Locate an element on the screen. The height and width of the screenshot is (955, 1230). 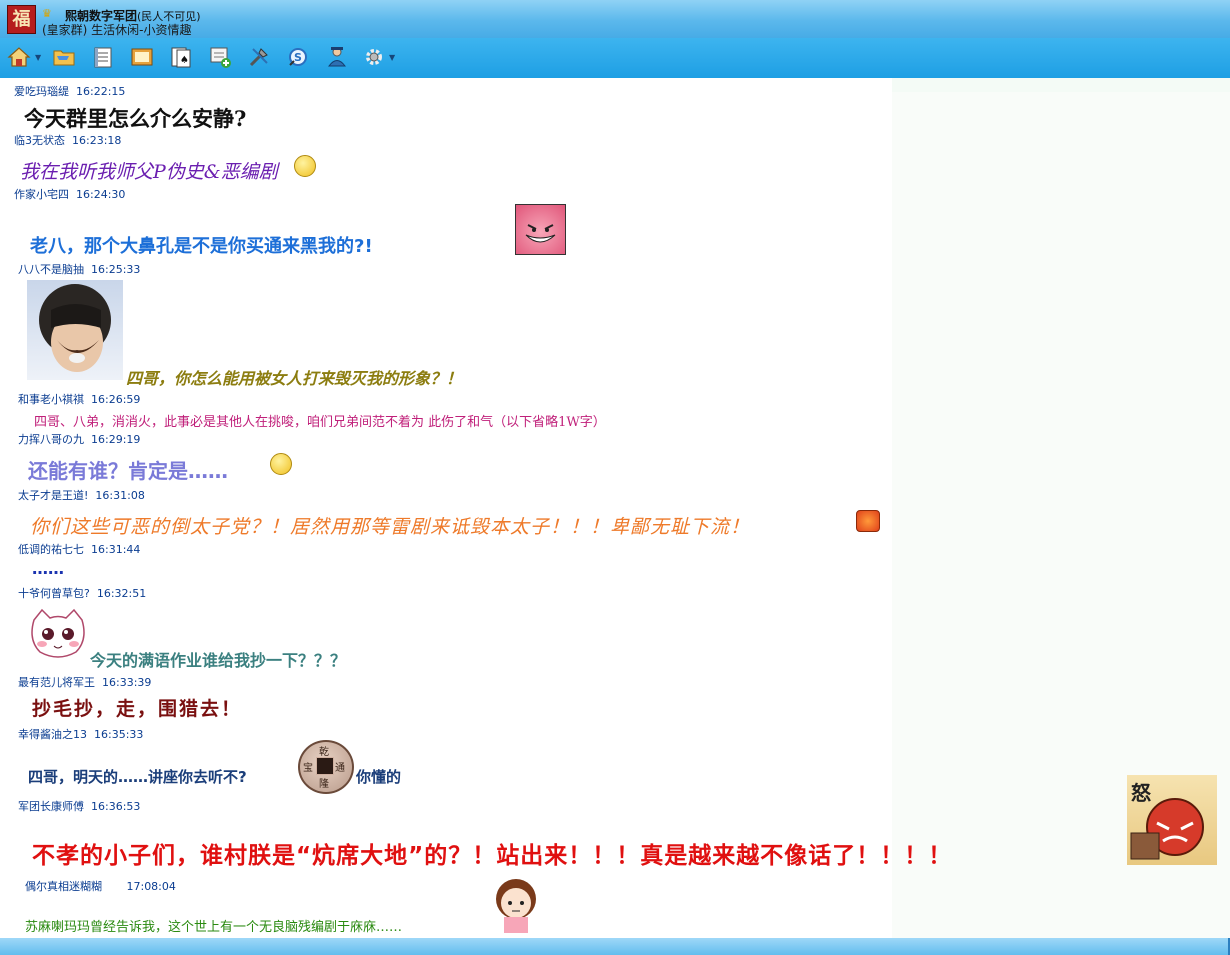
message-time: 16:32:51 is located at coordinates (121, 593).